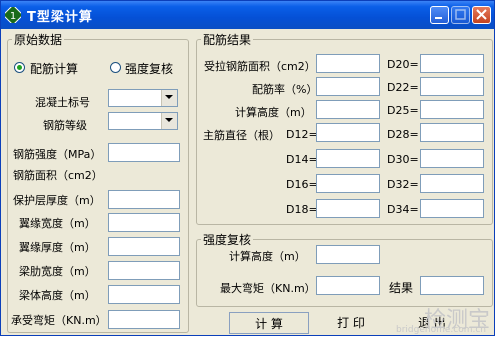  I want to click on source-data-legend: 原始数据, so click(38, 40).